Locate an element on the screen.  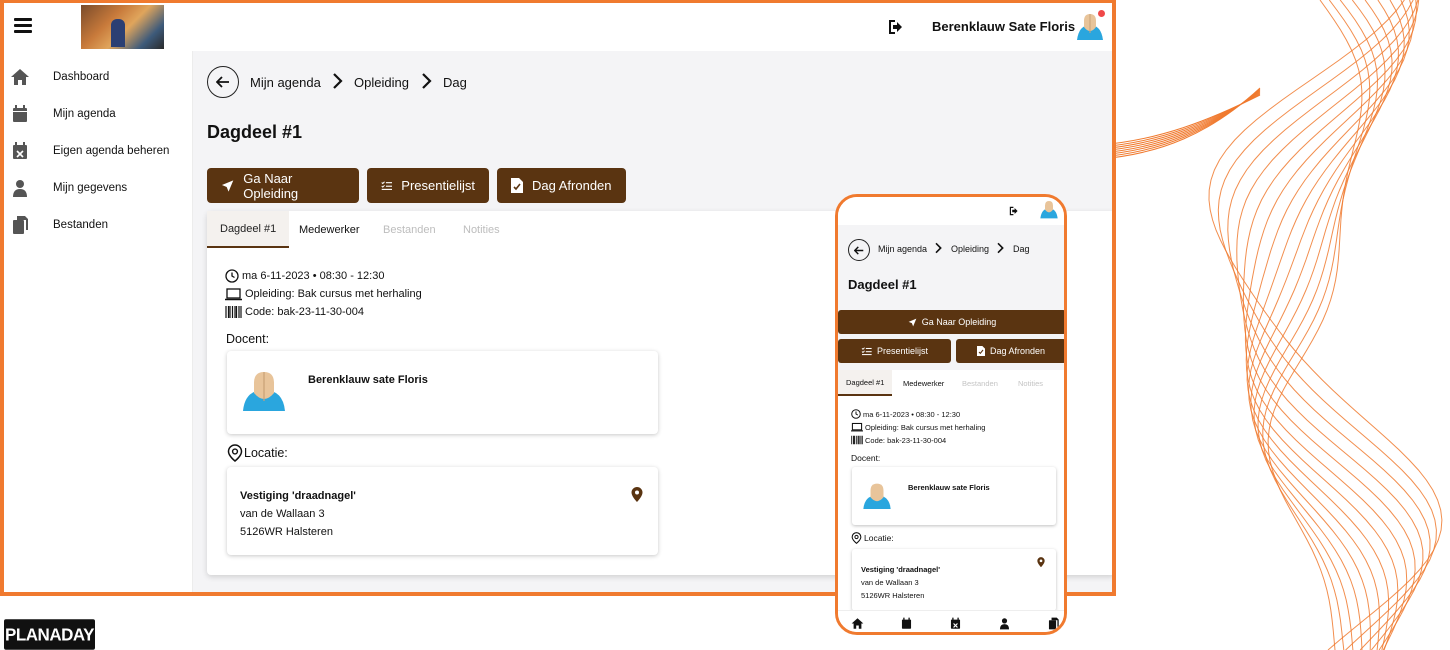
sidebar-item-mijn-agenda: Mijn agenda is located at coordinates (98, 114).